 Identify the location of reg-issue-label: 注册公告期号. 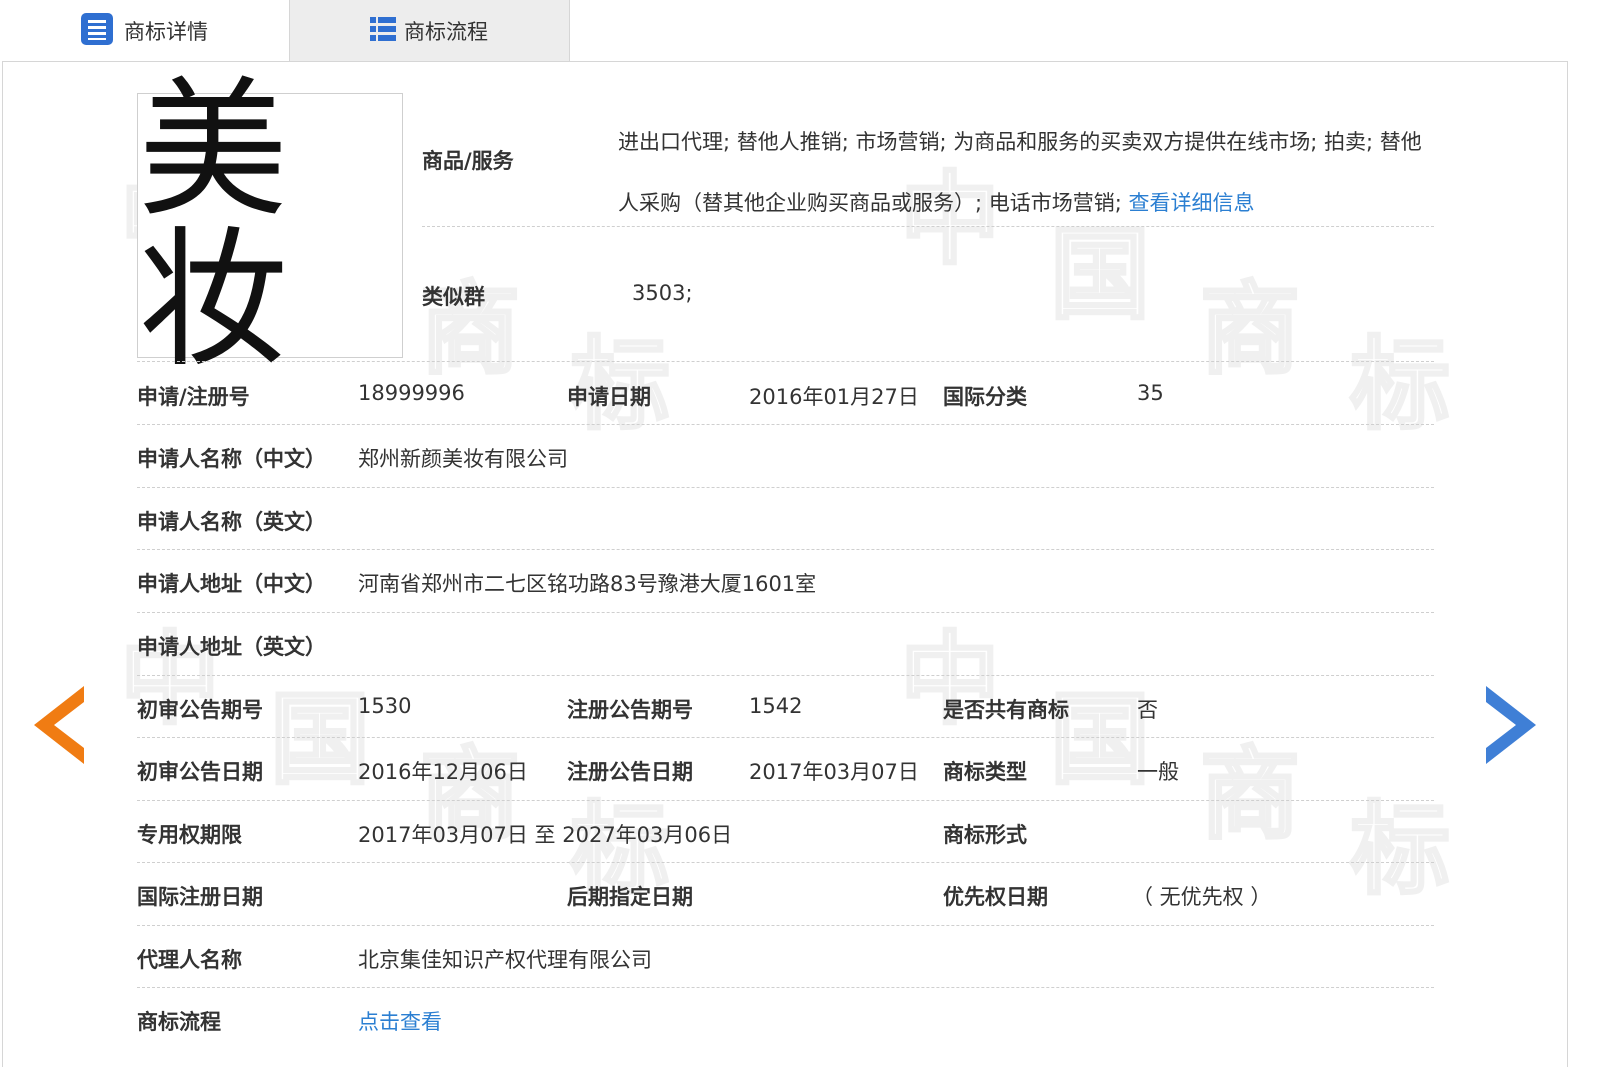
(630, 710).